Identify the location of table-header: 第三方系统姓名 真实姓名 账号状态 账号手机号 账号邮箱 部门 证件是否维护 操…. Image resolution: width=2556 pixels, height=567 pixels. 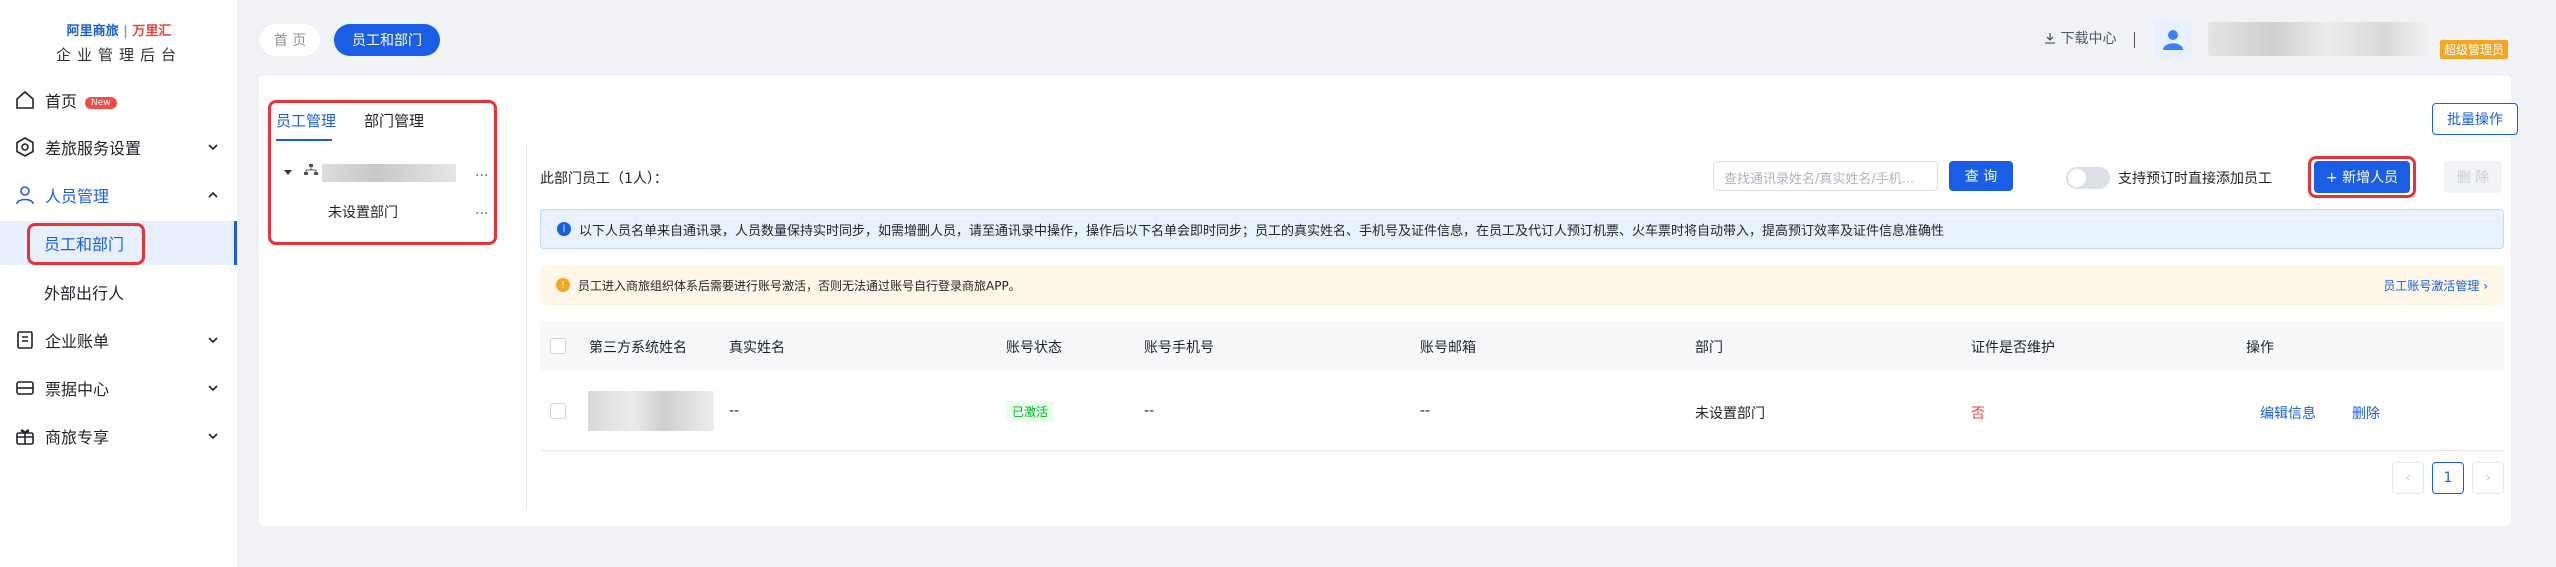
(1522, 346).